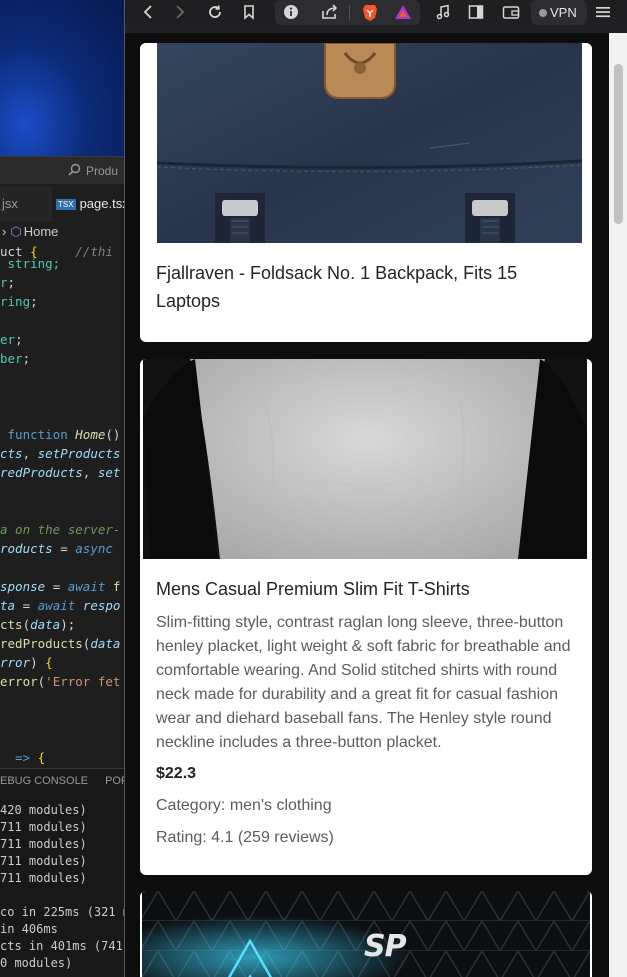 The image size is (627, 977). I want to click on code-line: => {, so click(30, 757).